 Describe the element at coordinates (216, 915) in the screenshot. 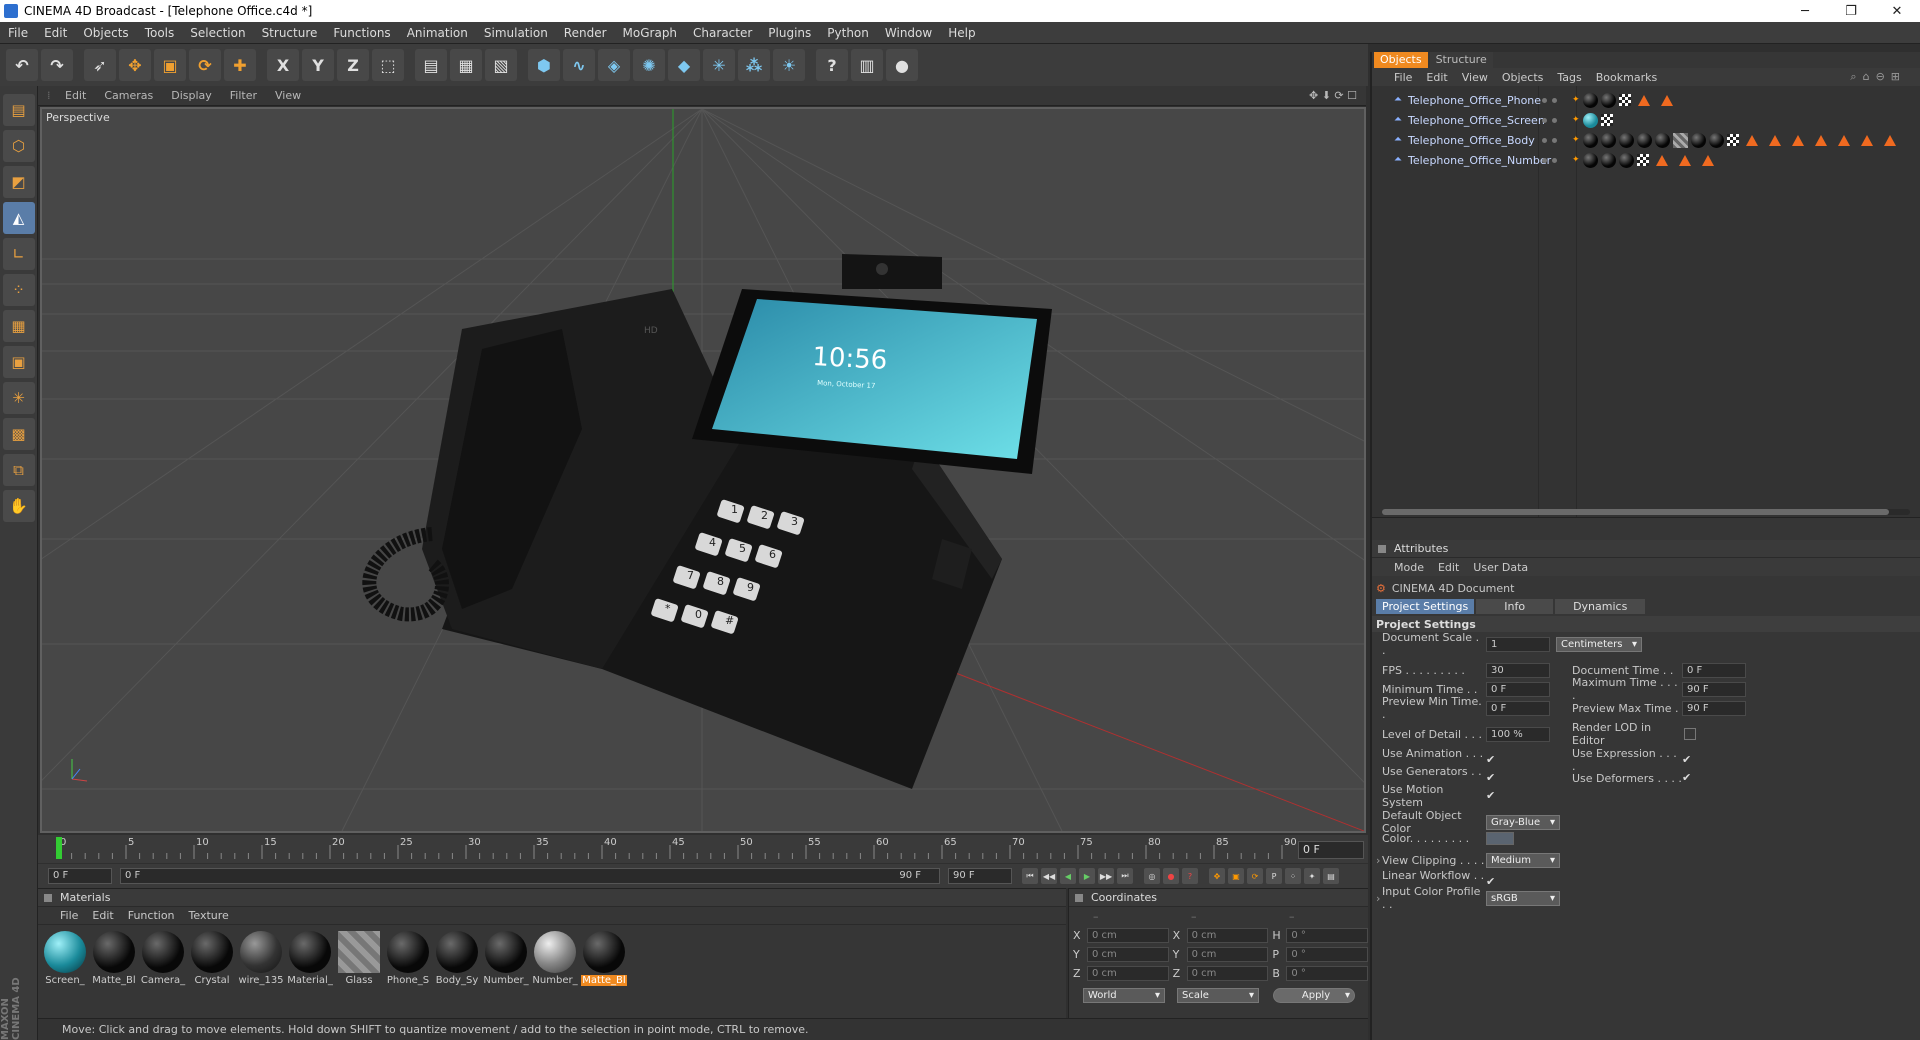

I see `materials-menu-texture: Texture` at that location.